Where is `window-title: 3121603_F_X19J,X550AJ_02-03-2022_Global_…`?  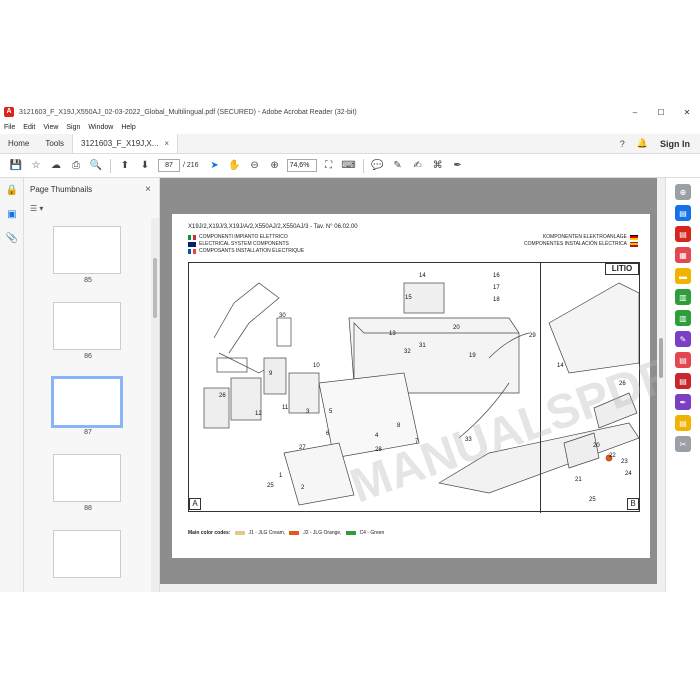 window-title: 3121603_F_X19J,X550AJ_02-03-2022_Global_… is located at coordinates (188, 112).